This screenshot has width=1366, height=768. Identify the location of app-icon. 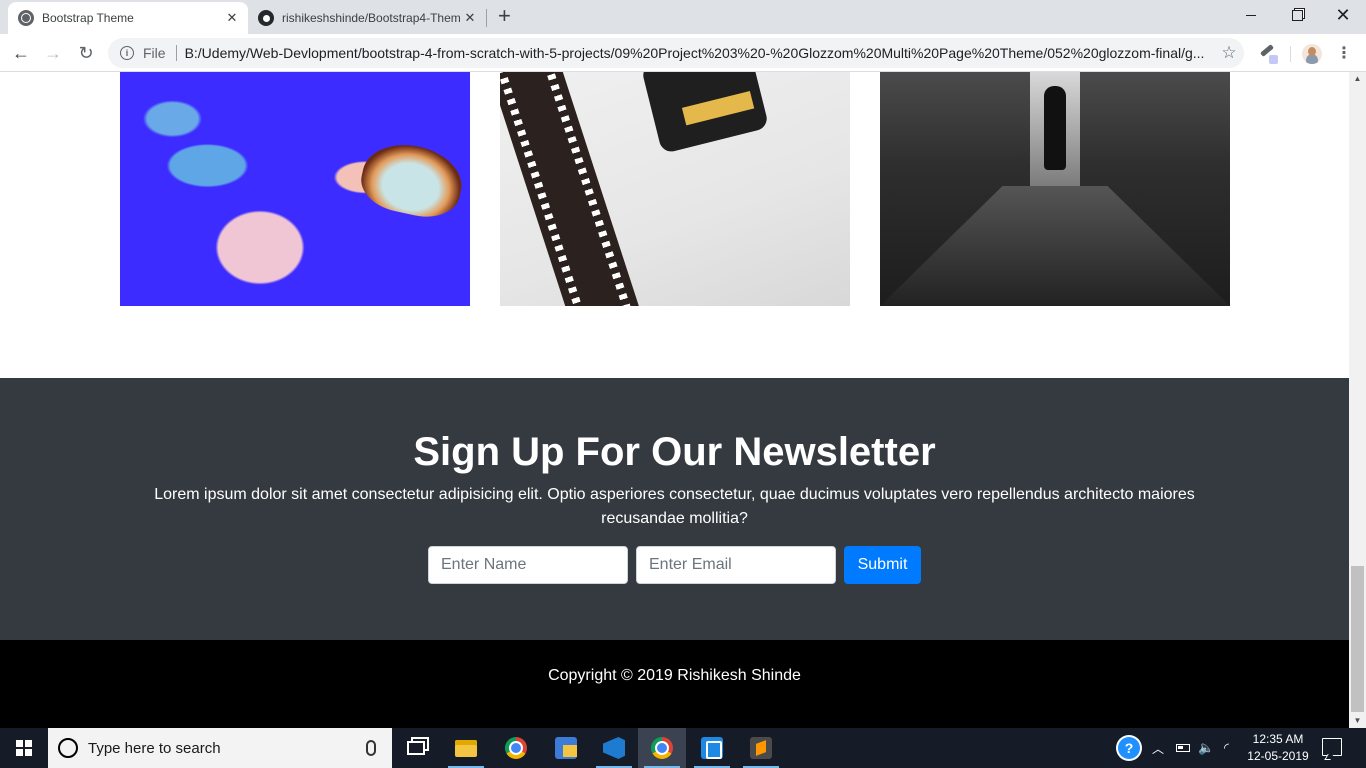
(712, 748).